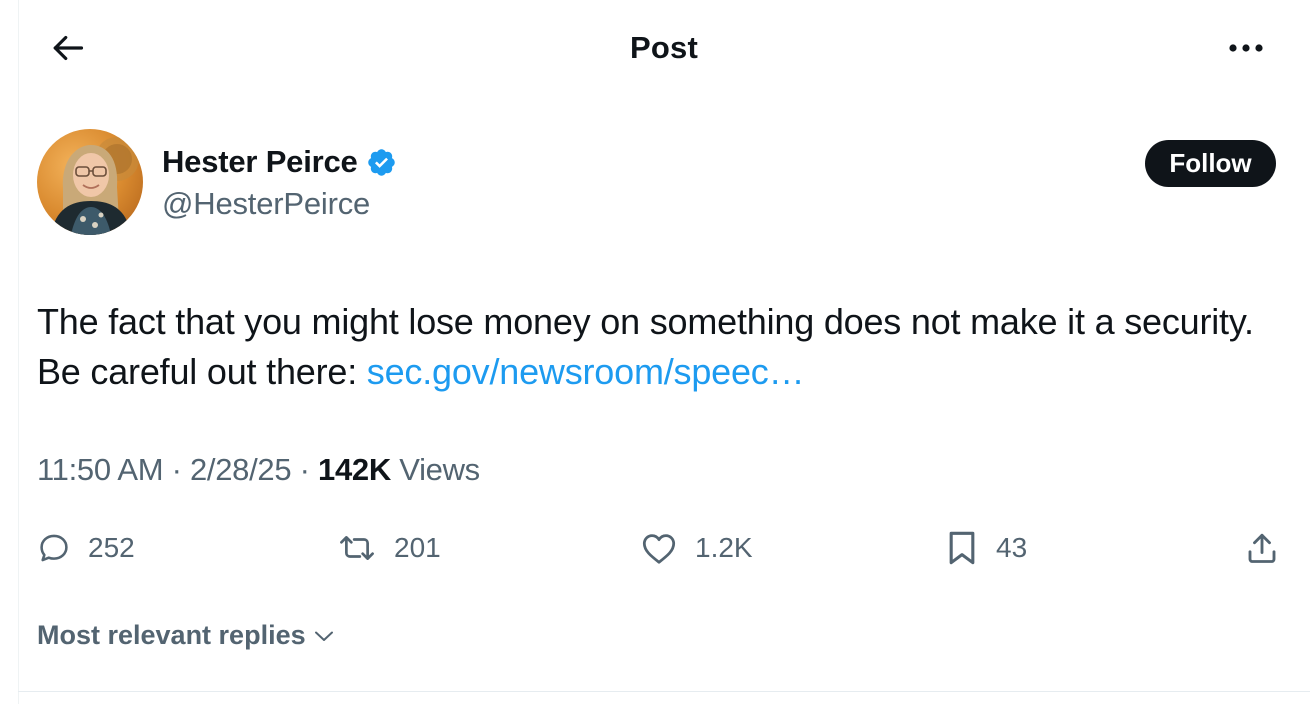 The height and width of the screenshot is (704, 1310). Describe the element at coordinates (724, 547) in the screenshot. I see `like-count: 1.2K` at that location.